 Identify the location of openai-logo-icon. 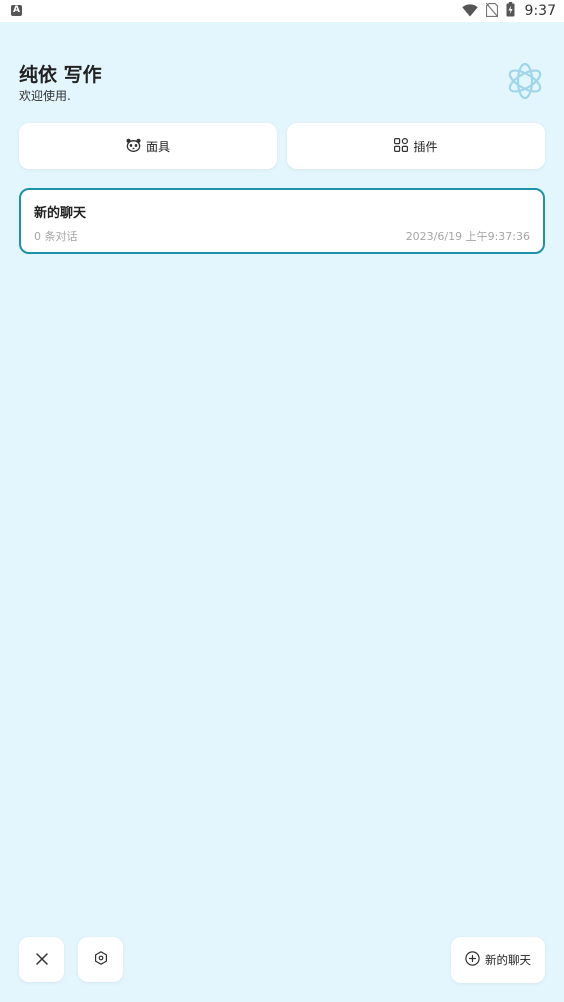
(525, 81).